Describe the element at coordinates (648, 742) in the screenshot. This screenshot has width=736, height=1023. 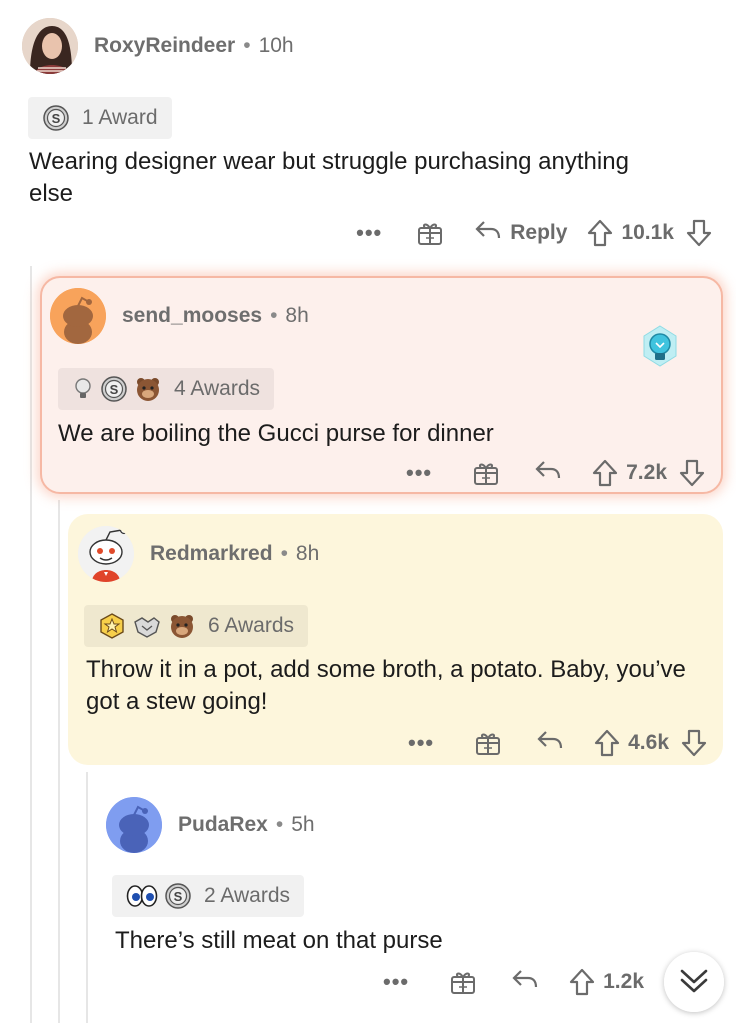
I see `vote-score: 4.6k` at that location.